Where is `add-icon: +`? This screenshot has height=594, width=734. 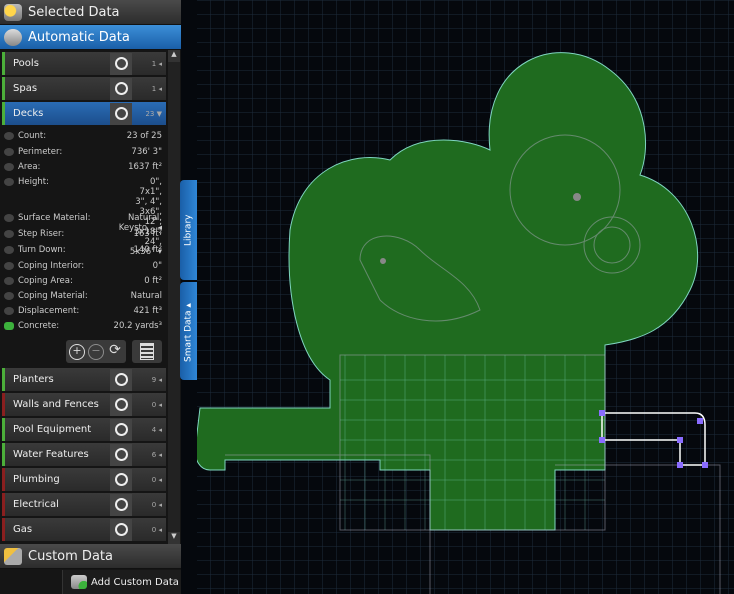 add-icon: + is located at coordinates (77, 351).